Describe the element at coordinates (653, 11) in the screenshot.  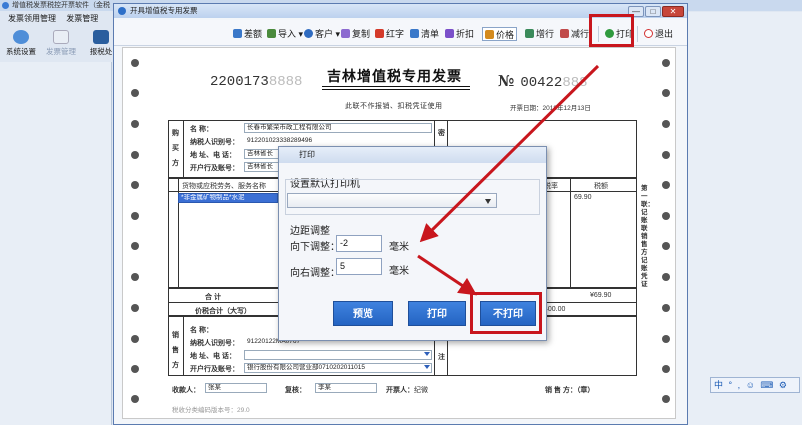
I see `maximize-button: □` at that location.